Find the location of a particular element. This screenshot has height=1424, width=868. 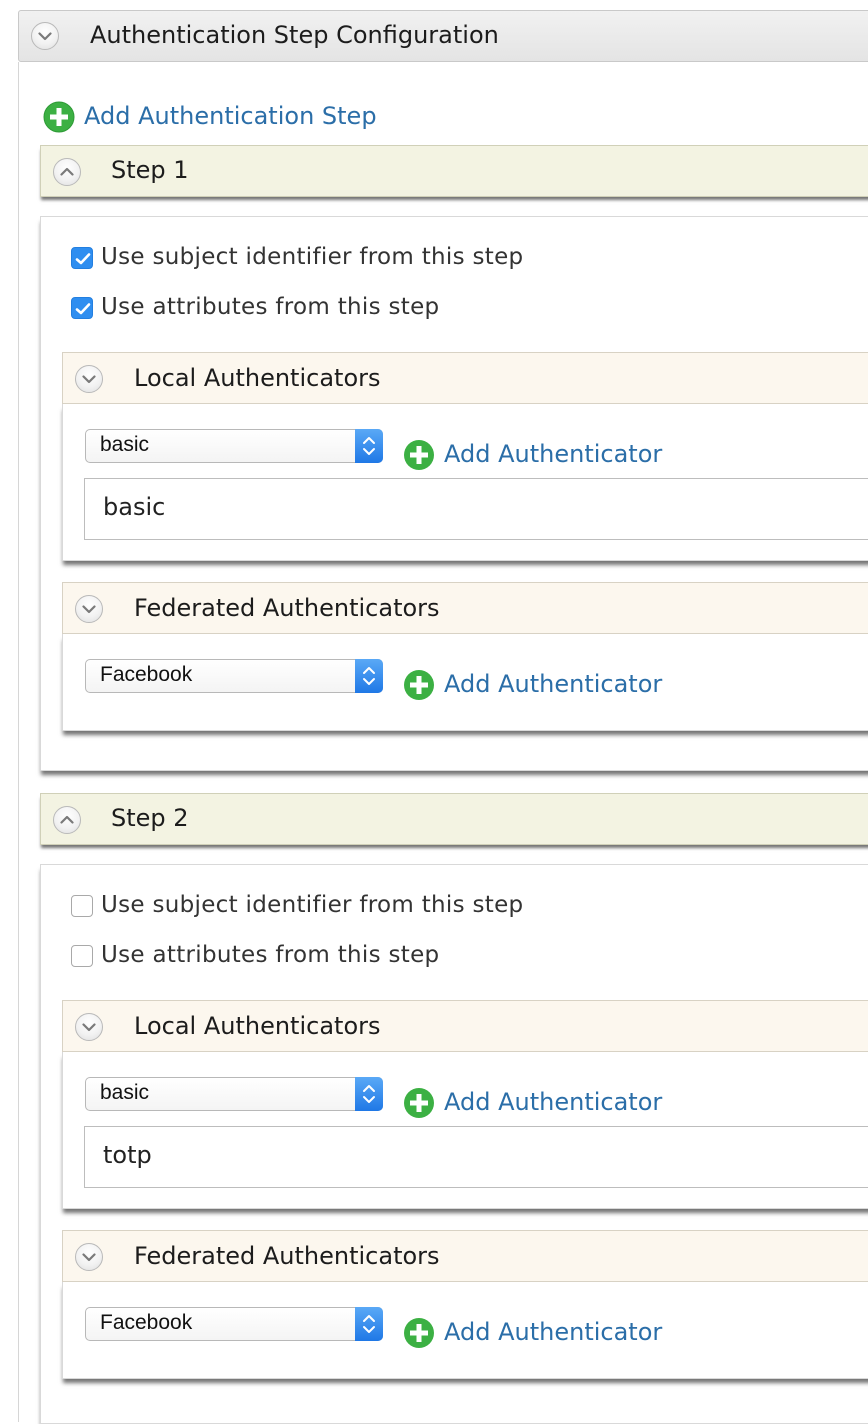

list-item: totp is located at coordinates (127, 1155).